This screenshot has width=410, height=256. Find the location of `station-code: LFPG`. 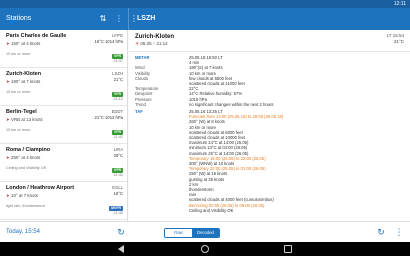

station-code: LFPG is located at coordinates (117, 35).